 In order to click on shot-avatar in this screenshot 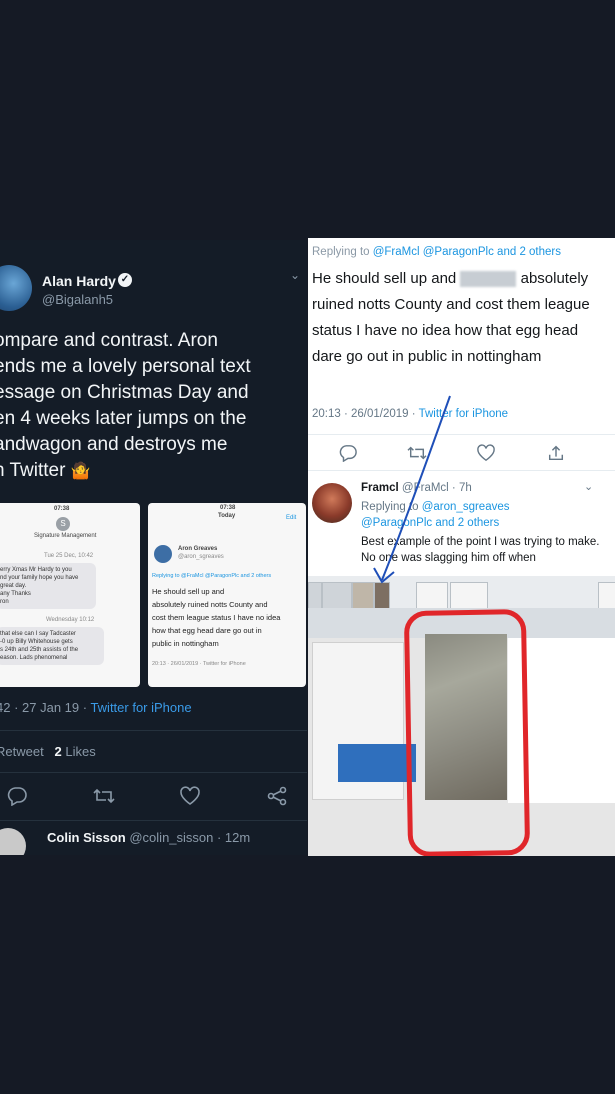, I will do `click(163, 554)`.